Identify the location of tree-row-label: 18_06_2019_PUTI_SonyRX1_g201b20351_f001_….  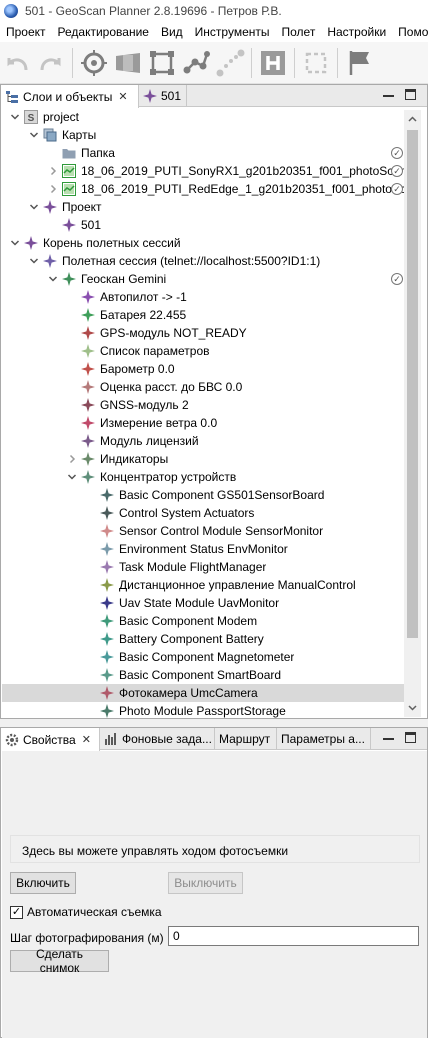
(243, 171).